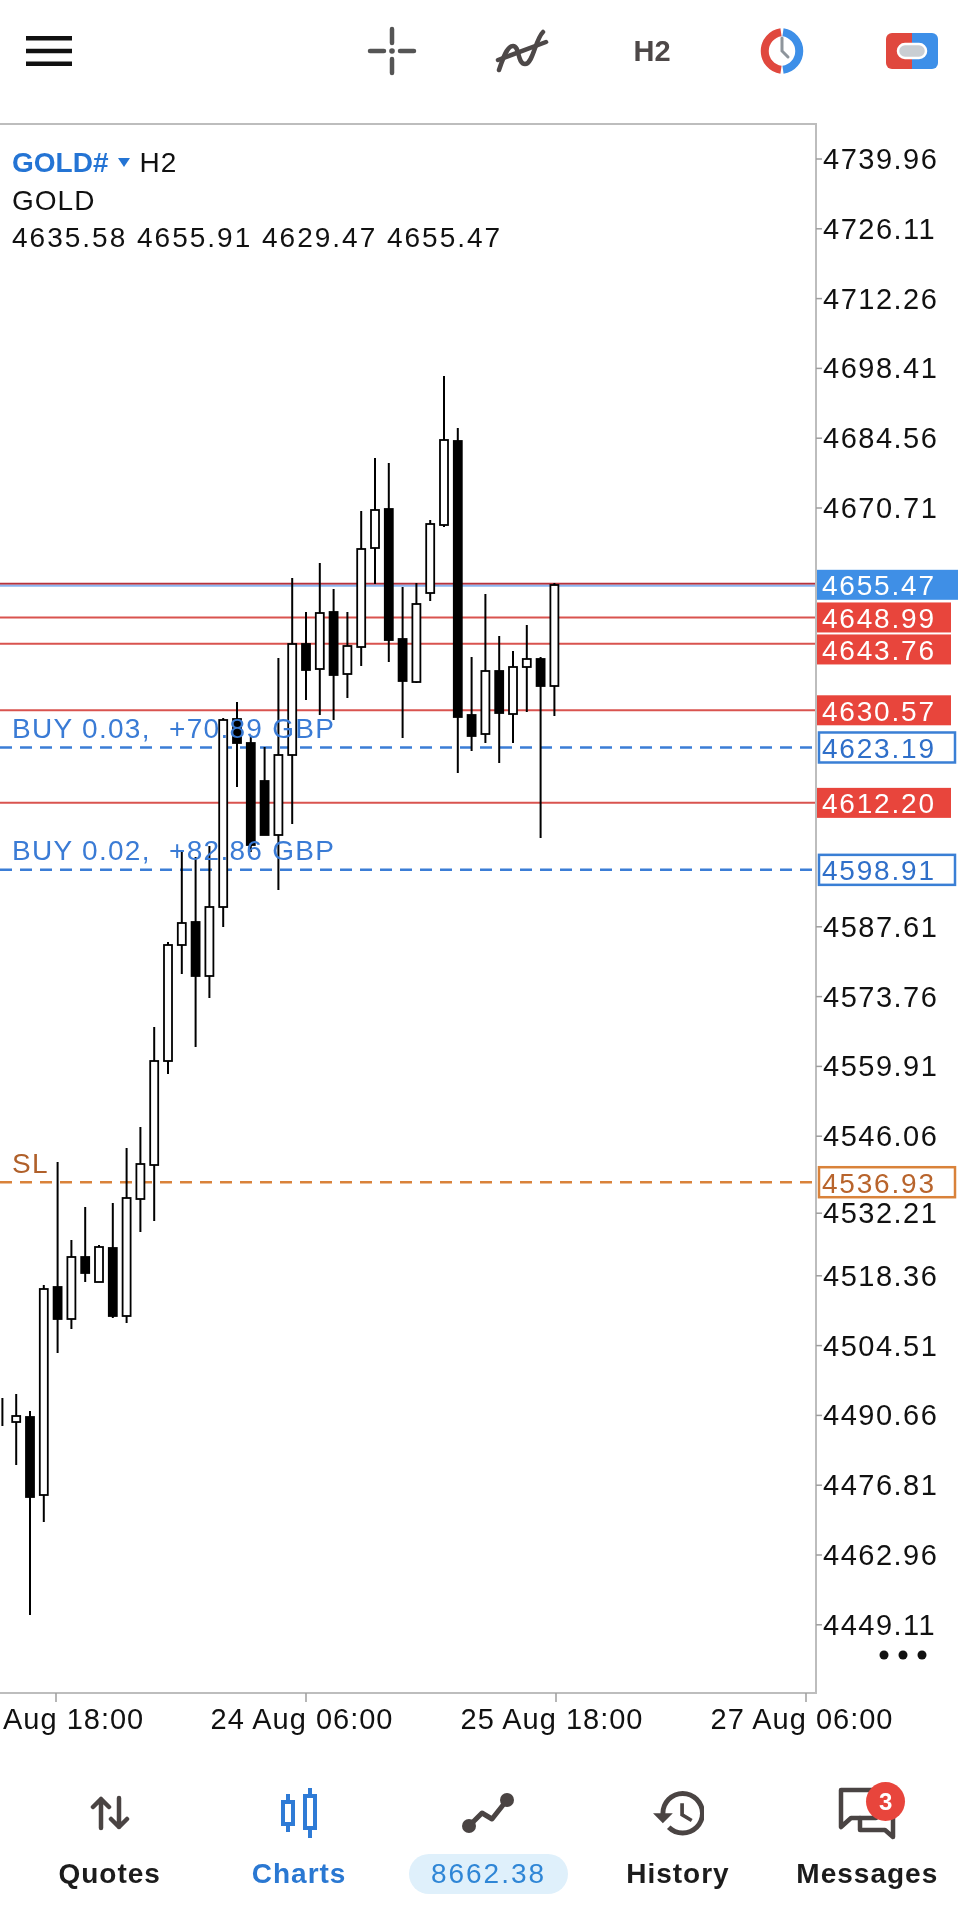 The image size is (977, 1920). Describe the element at coordinates (887, 747) in the screenshot. I see `price-tag: 4623.19` at that location.